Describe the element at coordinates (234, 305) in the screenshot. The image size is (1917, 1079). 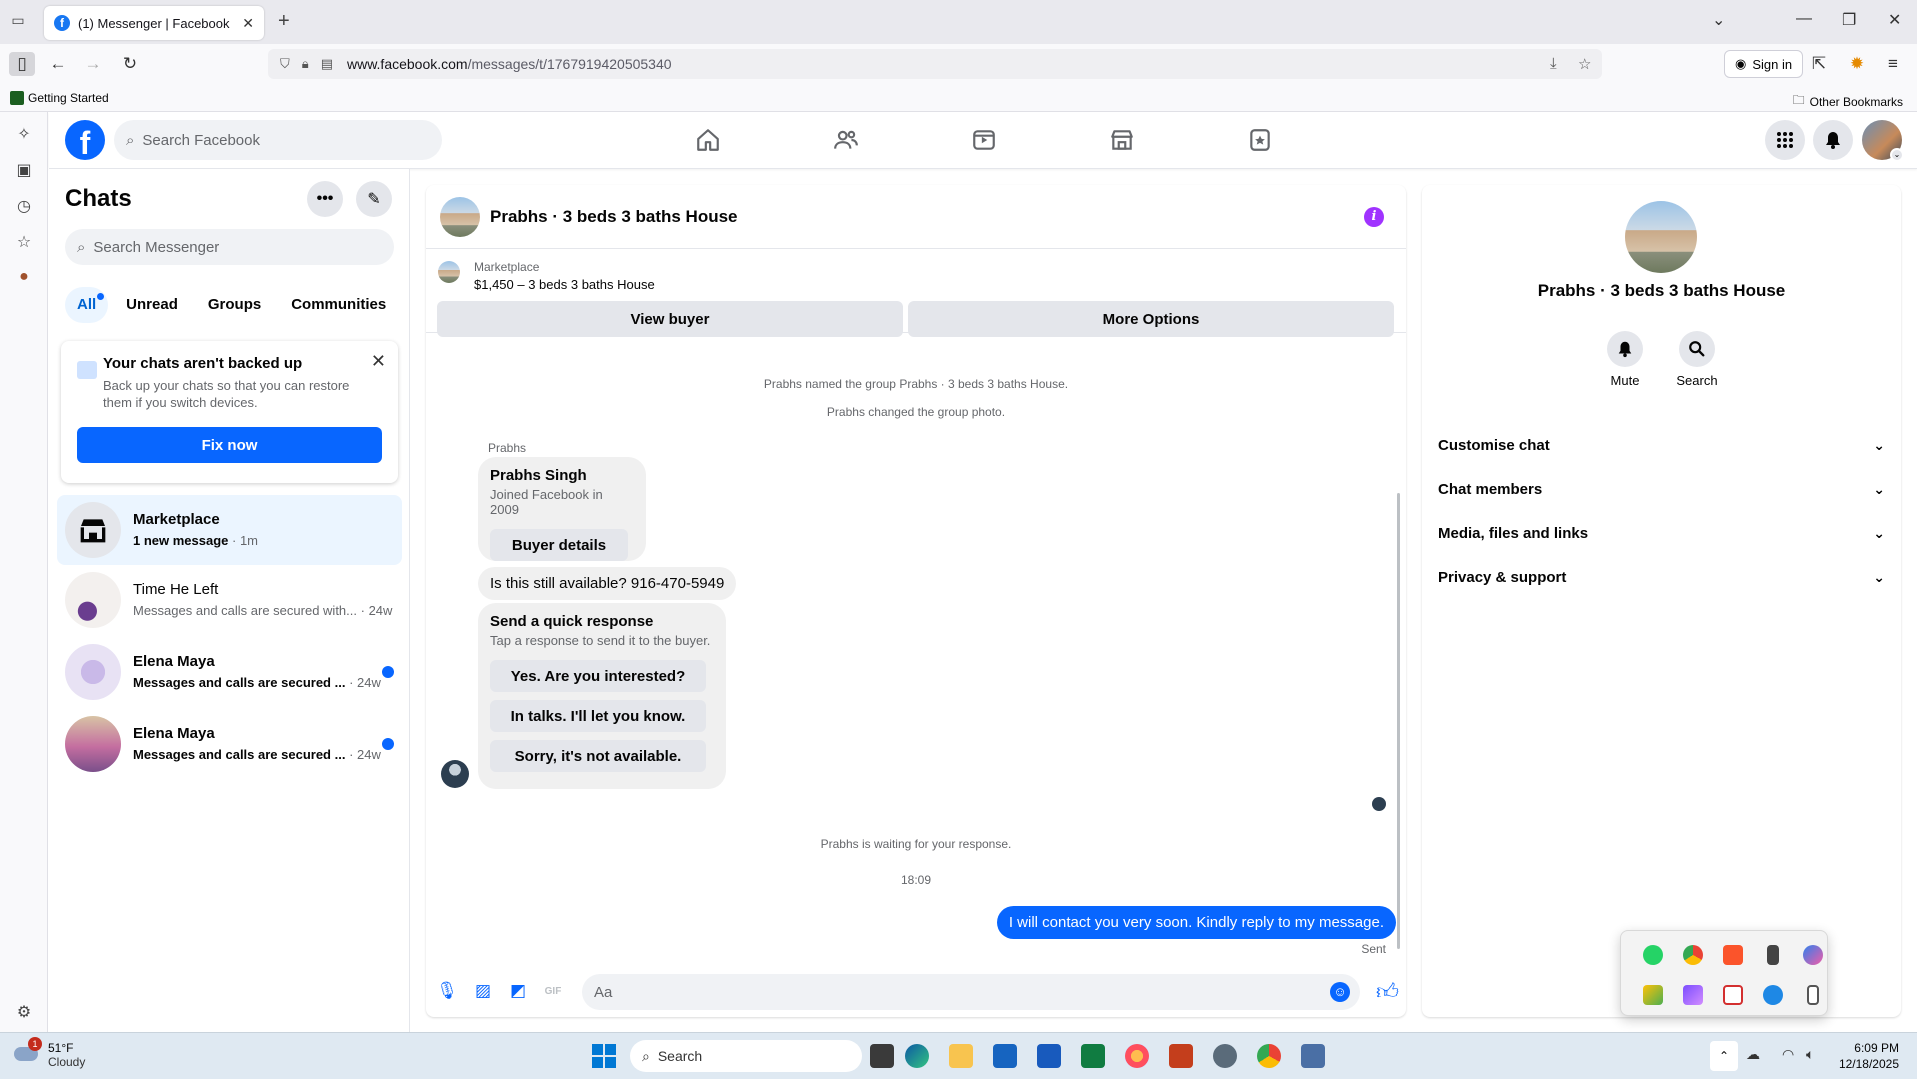
I see `filter-tab-groups: Groups` at that location.